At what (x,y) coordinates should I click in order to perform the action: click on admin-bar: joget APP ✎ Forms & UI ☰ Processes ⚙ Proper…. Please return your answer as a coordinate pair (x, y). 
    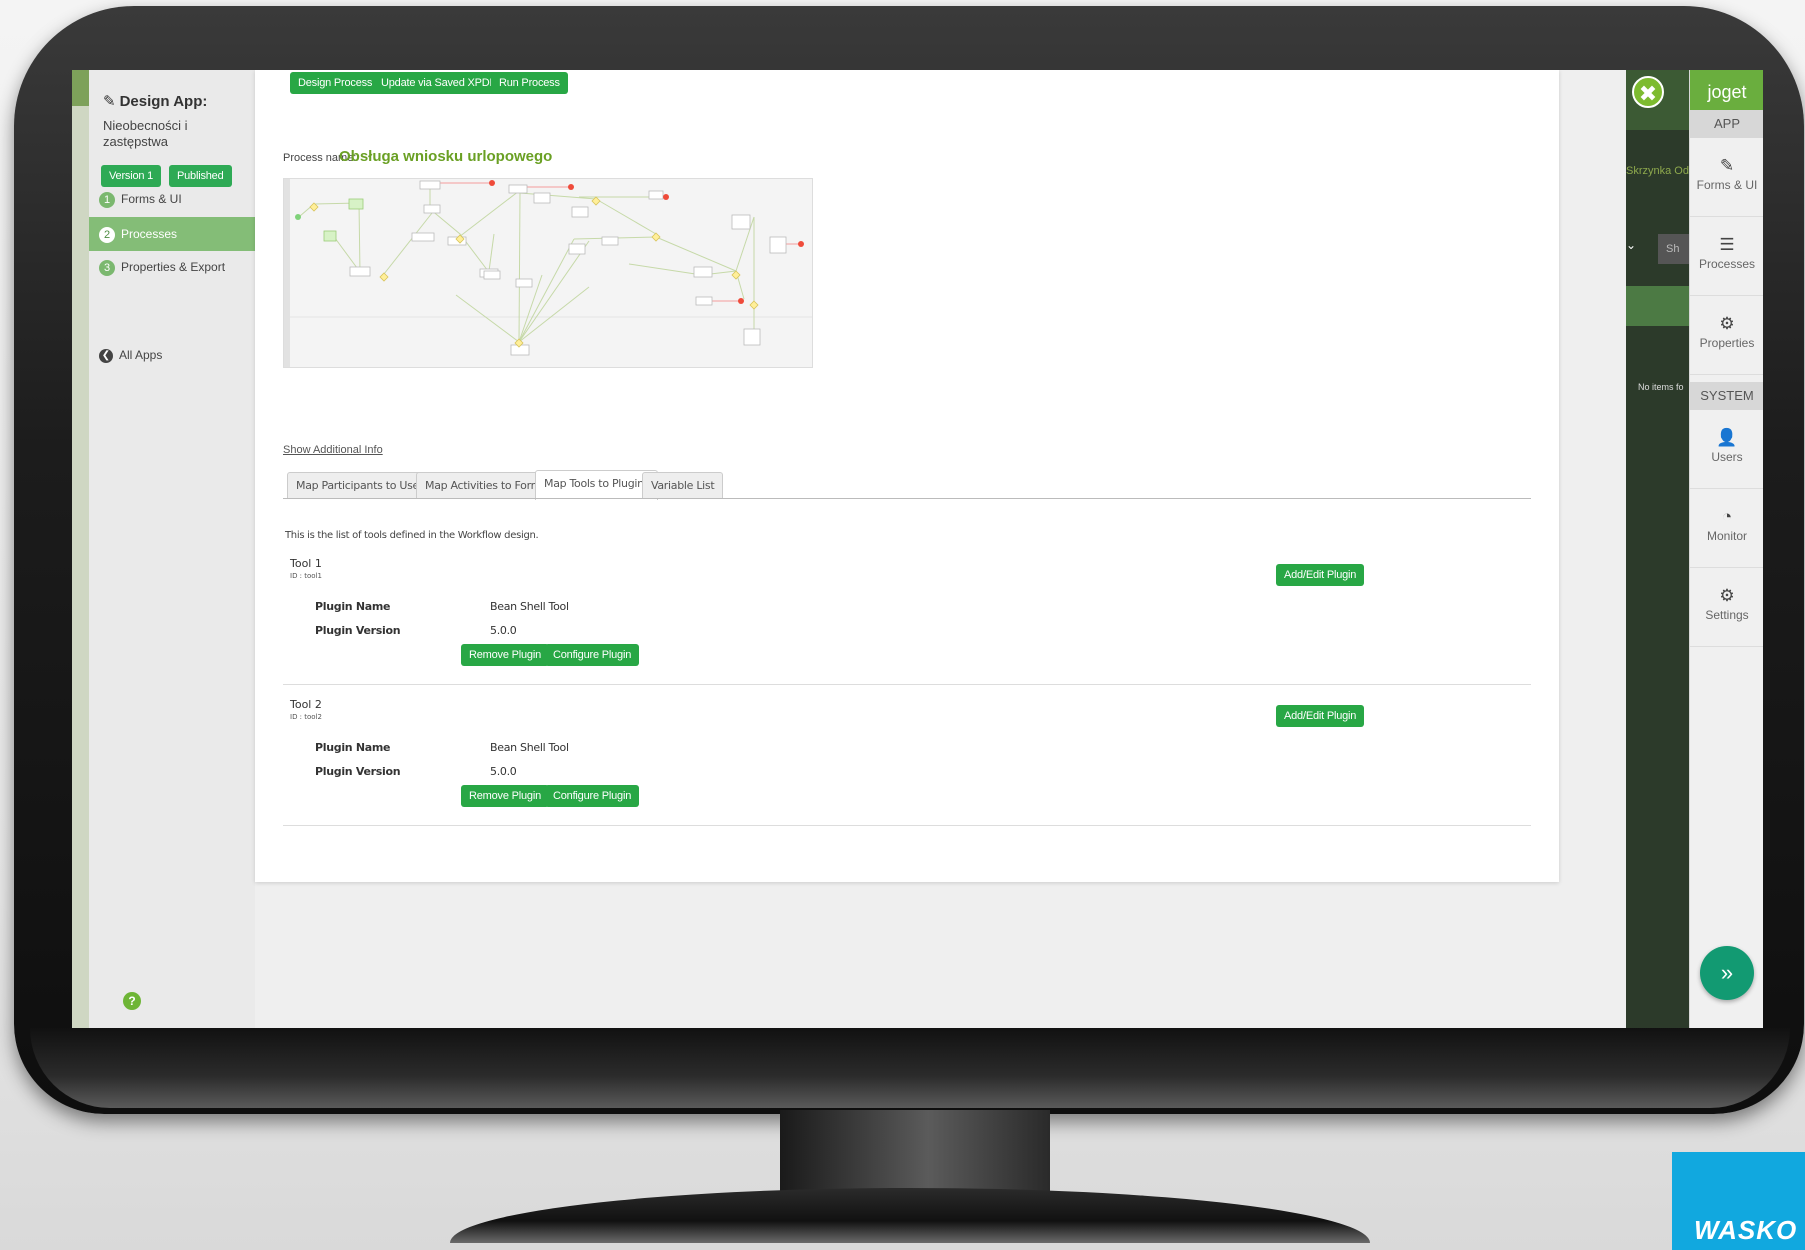
    Looking at the image, I should click on (1726, 549).